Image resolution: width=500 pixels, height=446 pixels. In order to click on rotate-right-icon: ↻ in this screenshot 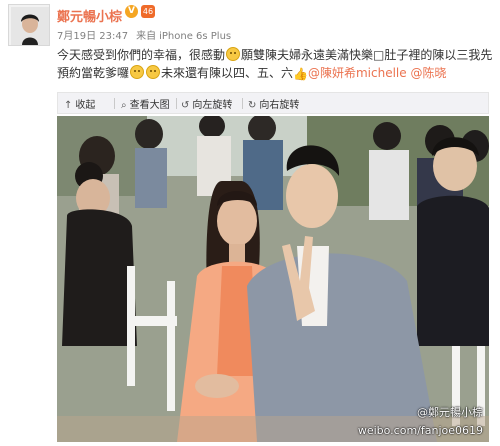, I will do `click(252, 105)`.